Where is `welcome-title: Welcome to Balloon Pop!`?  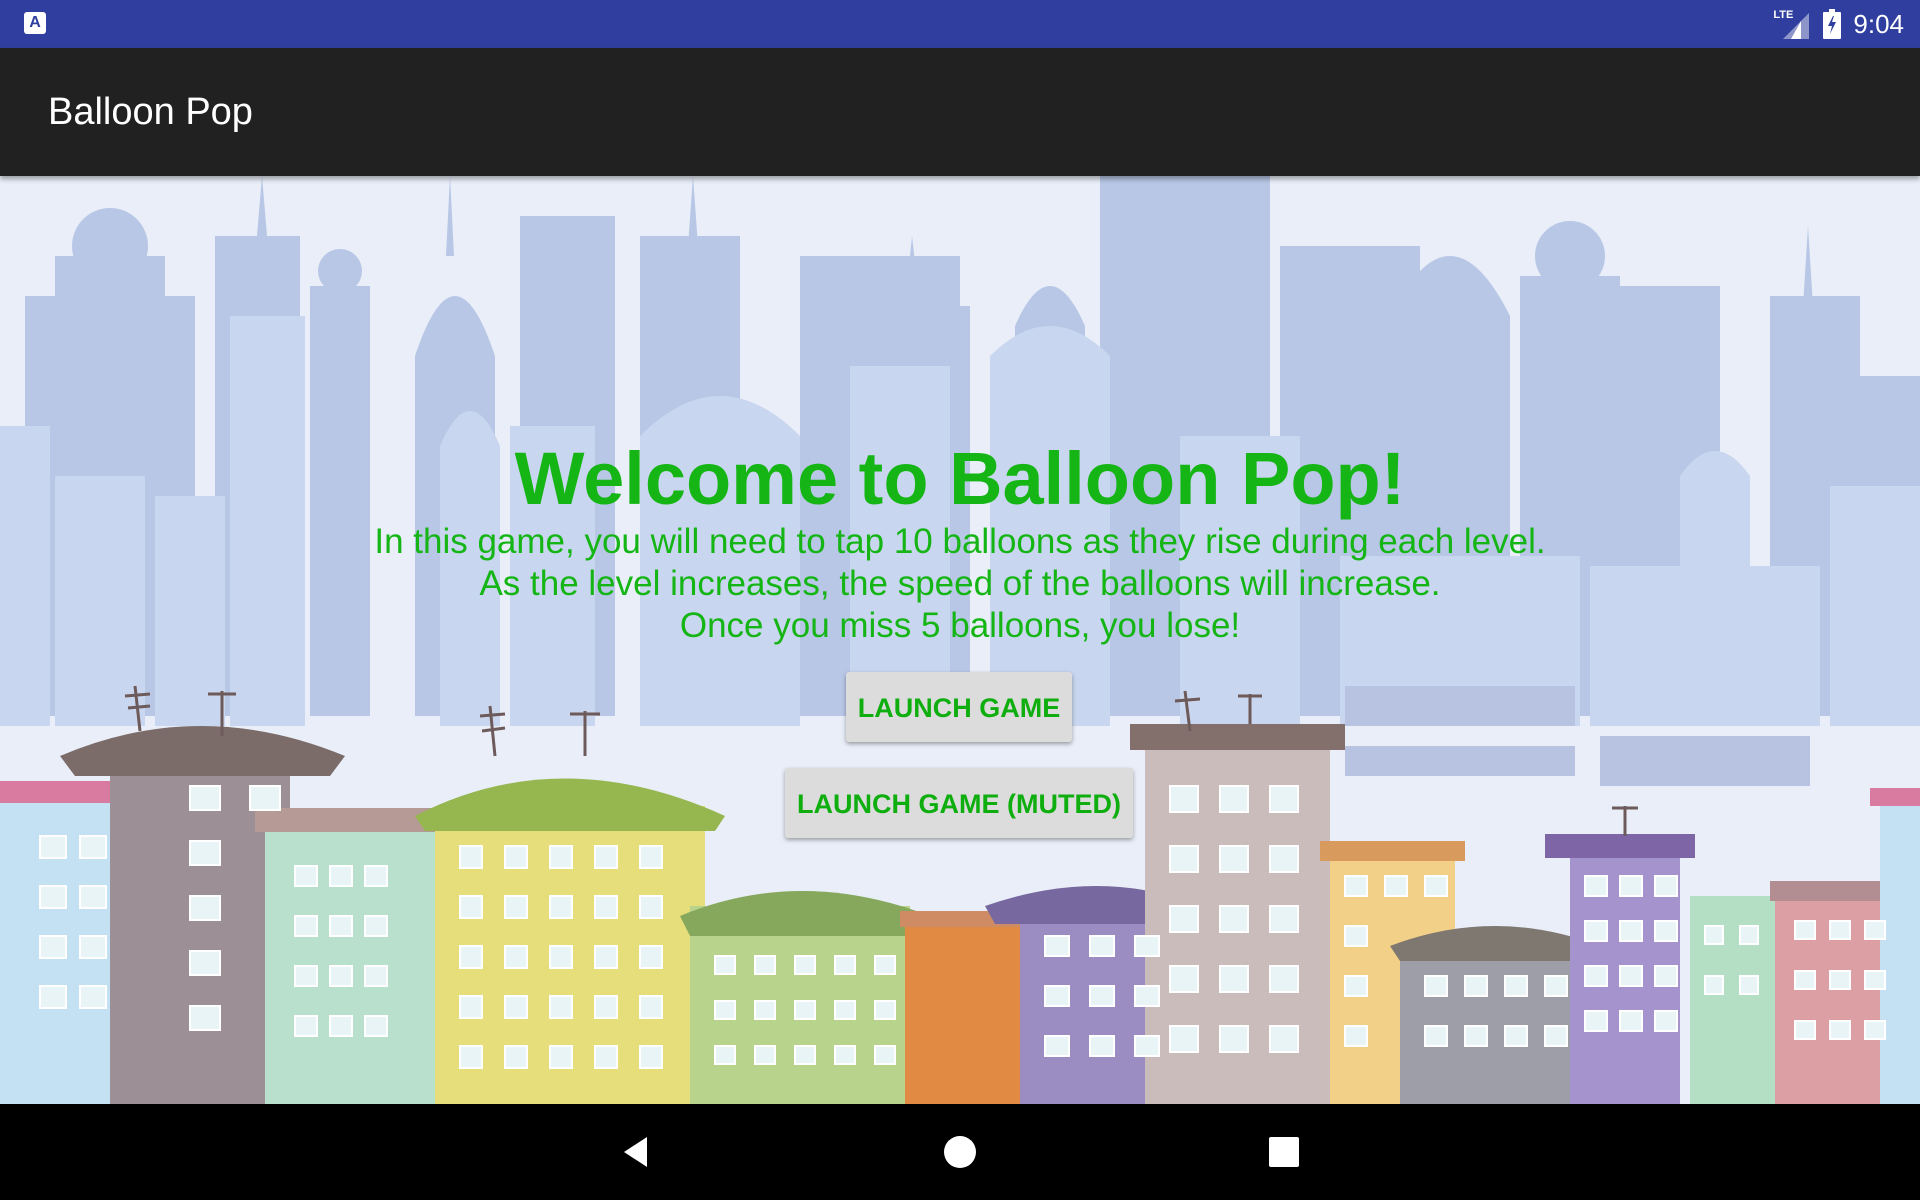
welcome-title: Welcome to Balloon Pop! is located at coordinates (960, 478).